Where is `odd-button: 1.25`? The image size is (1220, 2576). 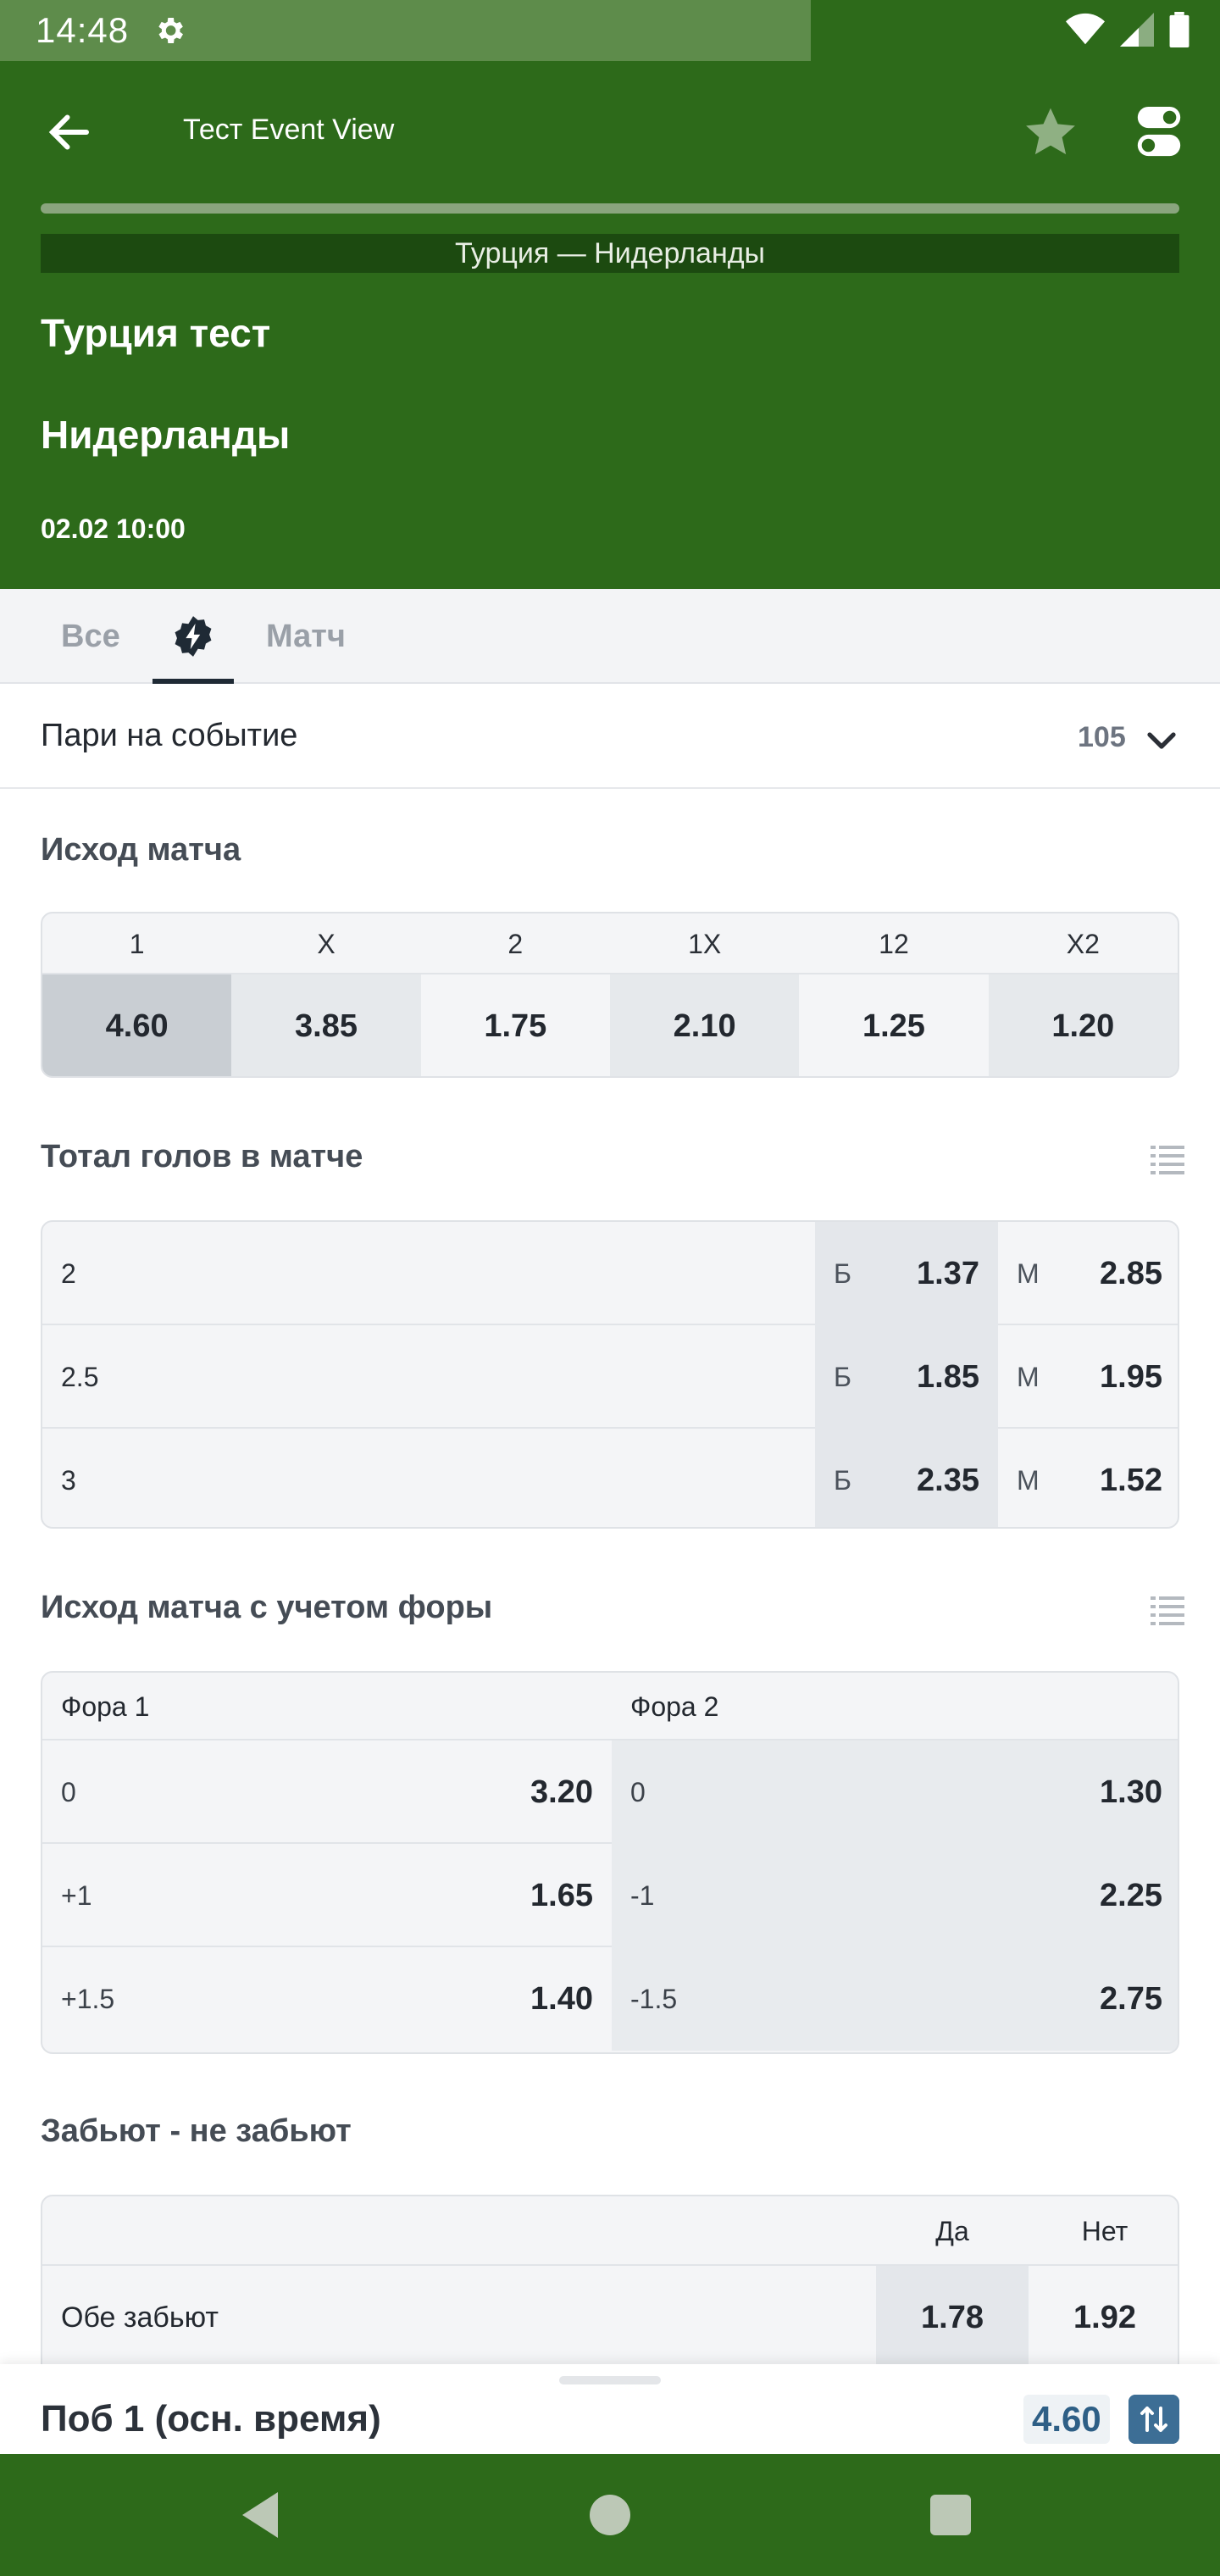 odd-button: 1.25 is located at coordinates (894, 1025).